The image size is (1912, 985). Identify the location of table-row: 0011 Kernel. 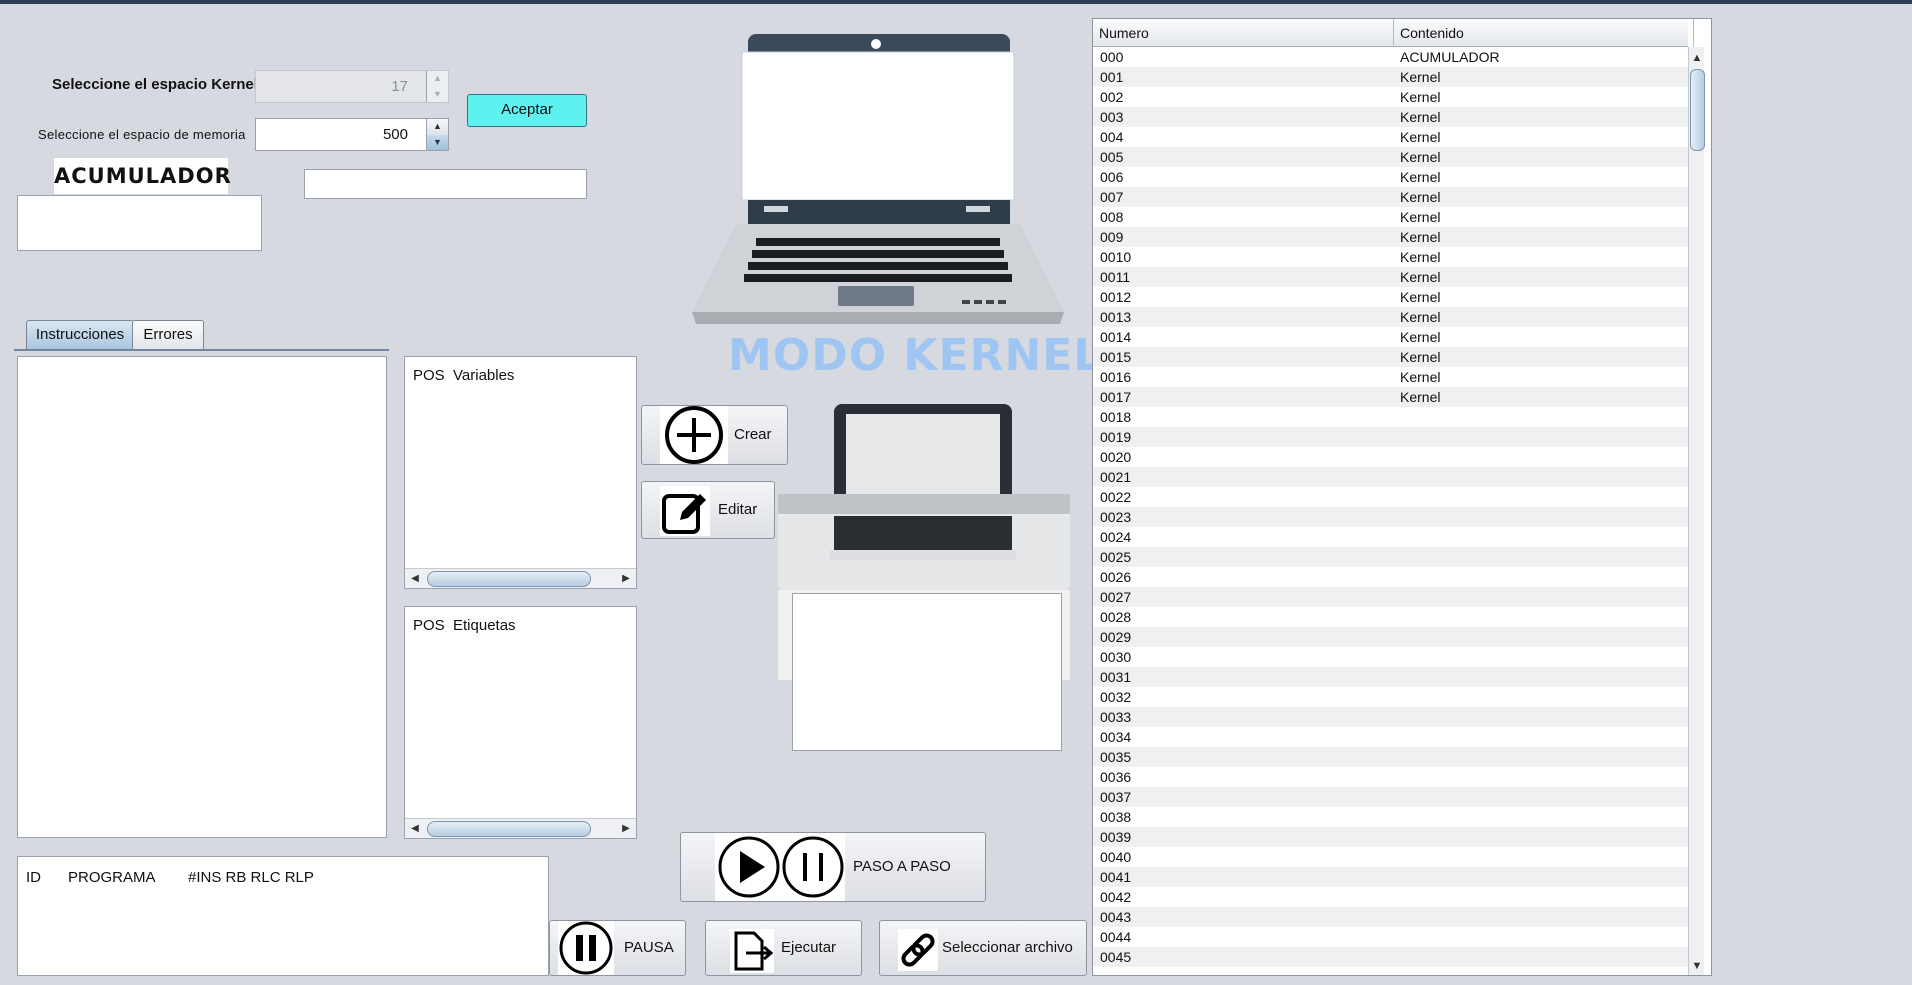
(1390, 277).